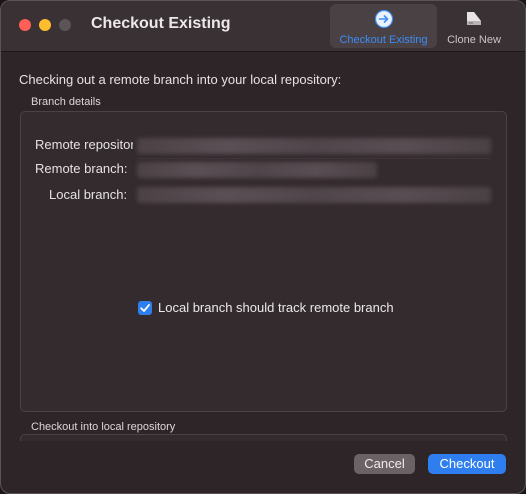  I want to click on branch-details-title: Branch details, so click(66, 102).